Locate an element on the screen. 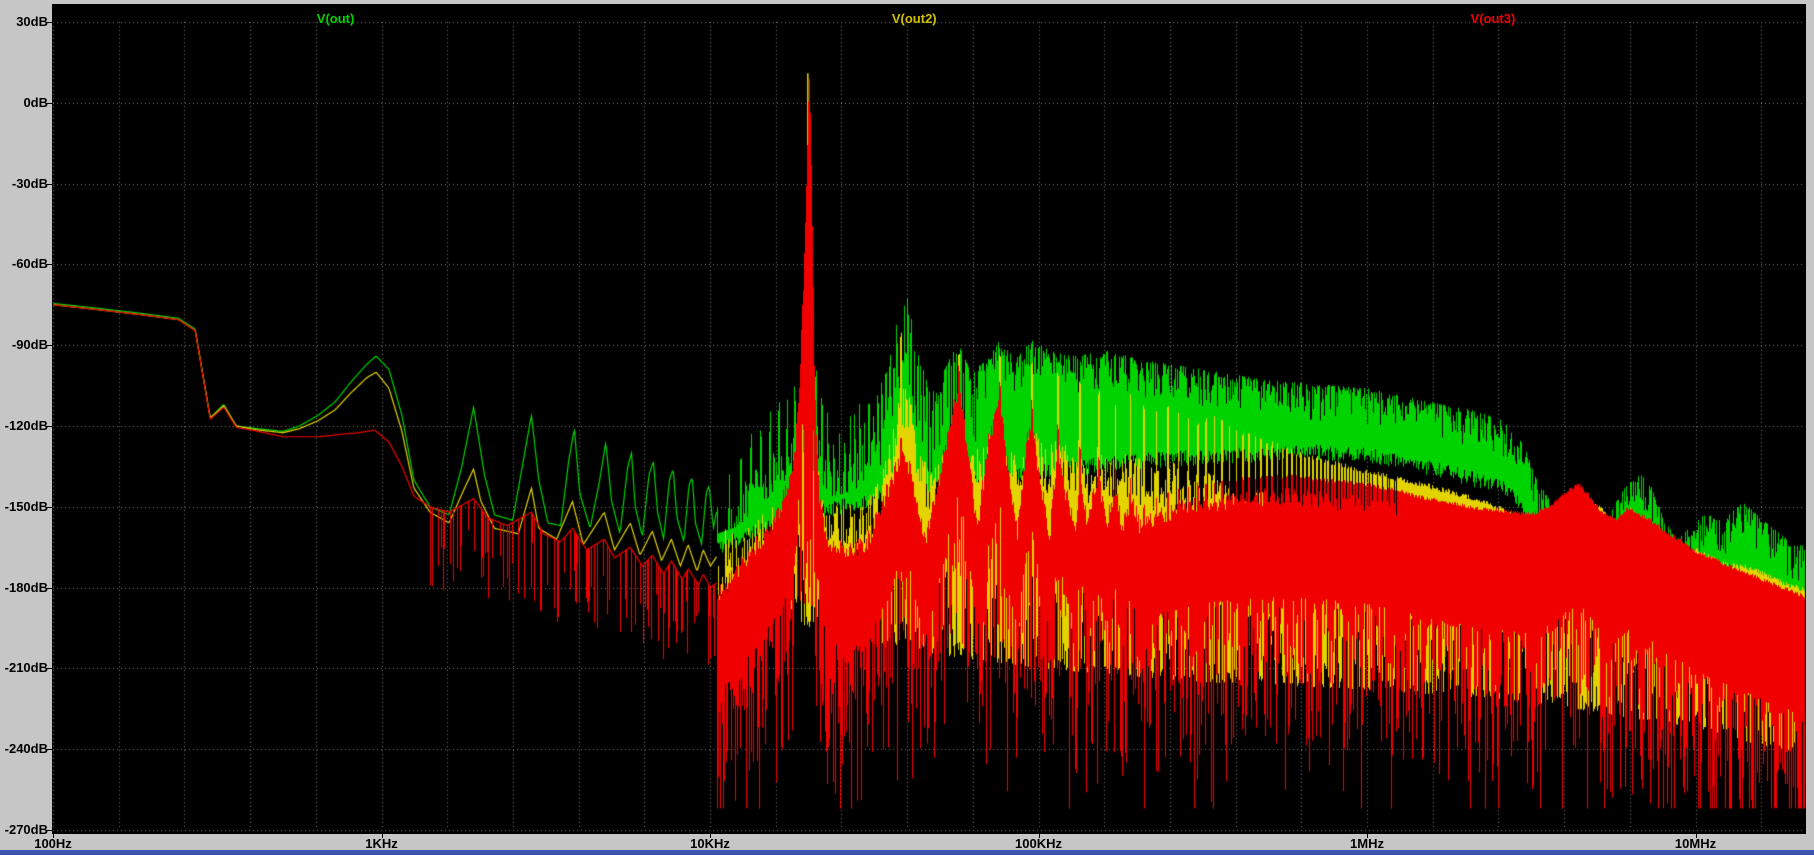 This screenshot has width=1814, height=855. y-axis-tick-label: -60dB is located at coordinates (29, 264).